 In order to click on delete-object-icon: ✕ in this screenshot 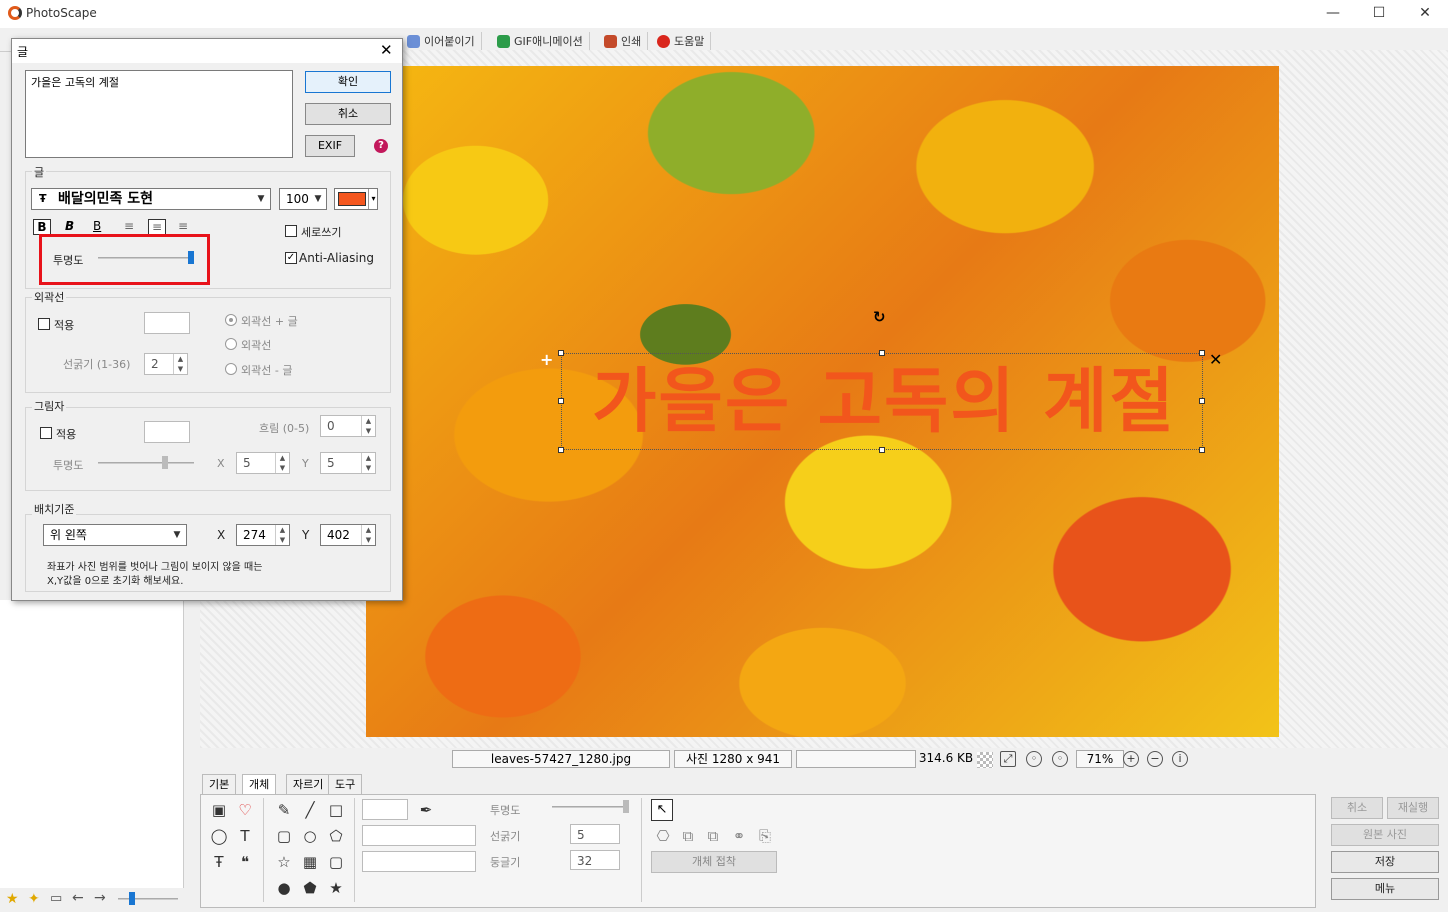, I will do `click(1215, 359)`.